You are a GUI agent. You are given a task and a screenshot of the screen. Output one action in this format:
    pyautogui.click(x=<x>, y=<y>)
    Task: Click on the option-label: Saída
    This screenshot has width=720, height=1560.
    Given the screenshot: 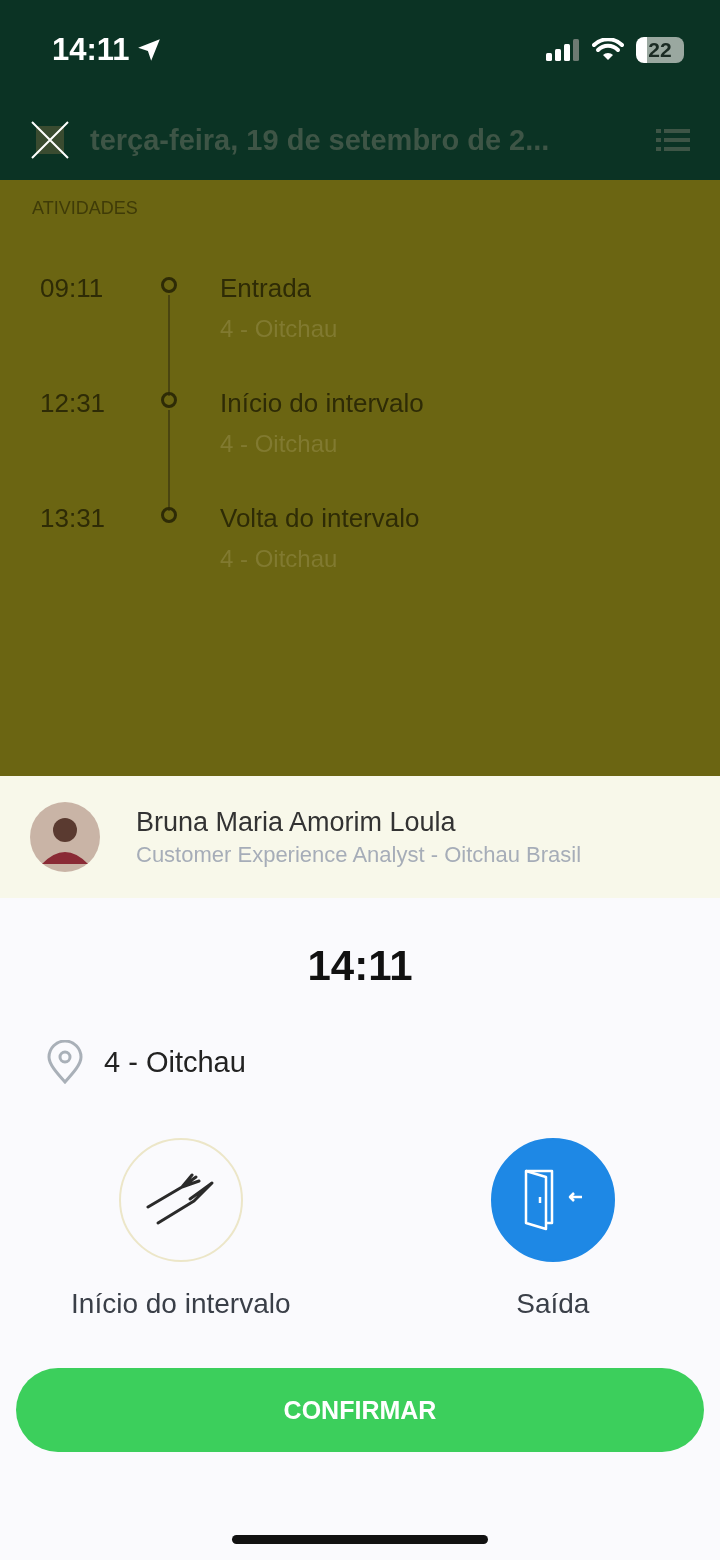 What is the action you would take?
    pyautogui.click(x=553, y=1304)
    